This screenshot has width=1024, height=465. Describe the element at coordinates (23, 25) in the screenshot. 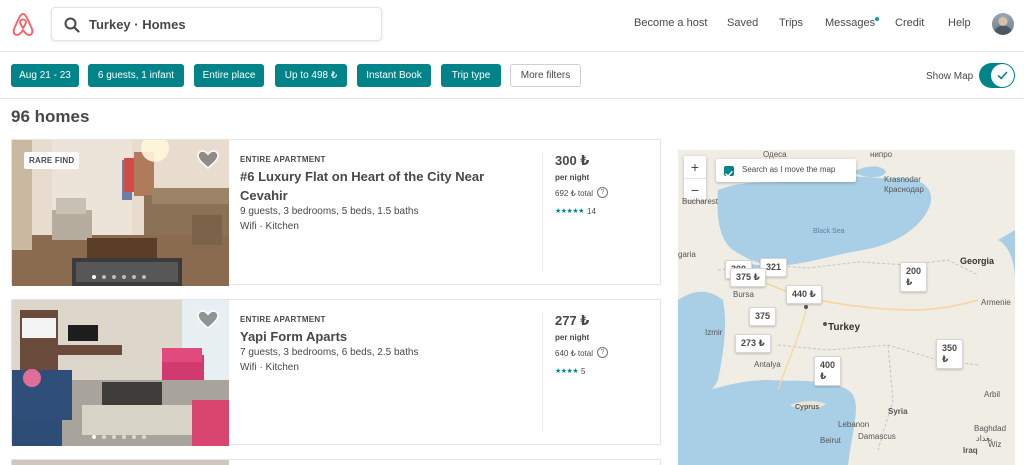

I see `airbnb-logo-icon` at that location.